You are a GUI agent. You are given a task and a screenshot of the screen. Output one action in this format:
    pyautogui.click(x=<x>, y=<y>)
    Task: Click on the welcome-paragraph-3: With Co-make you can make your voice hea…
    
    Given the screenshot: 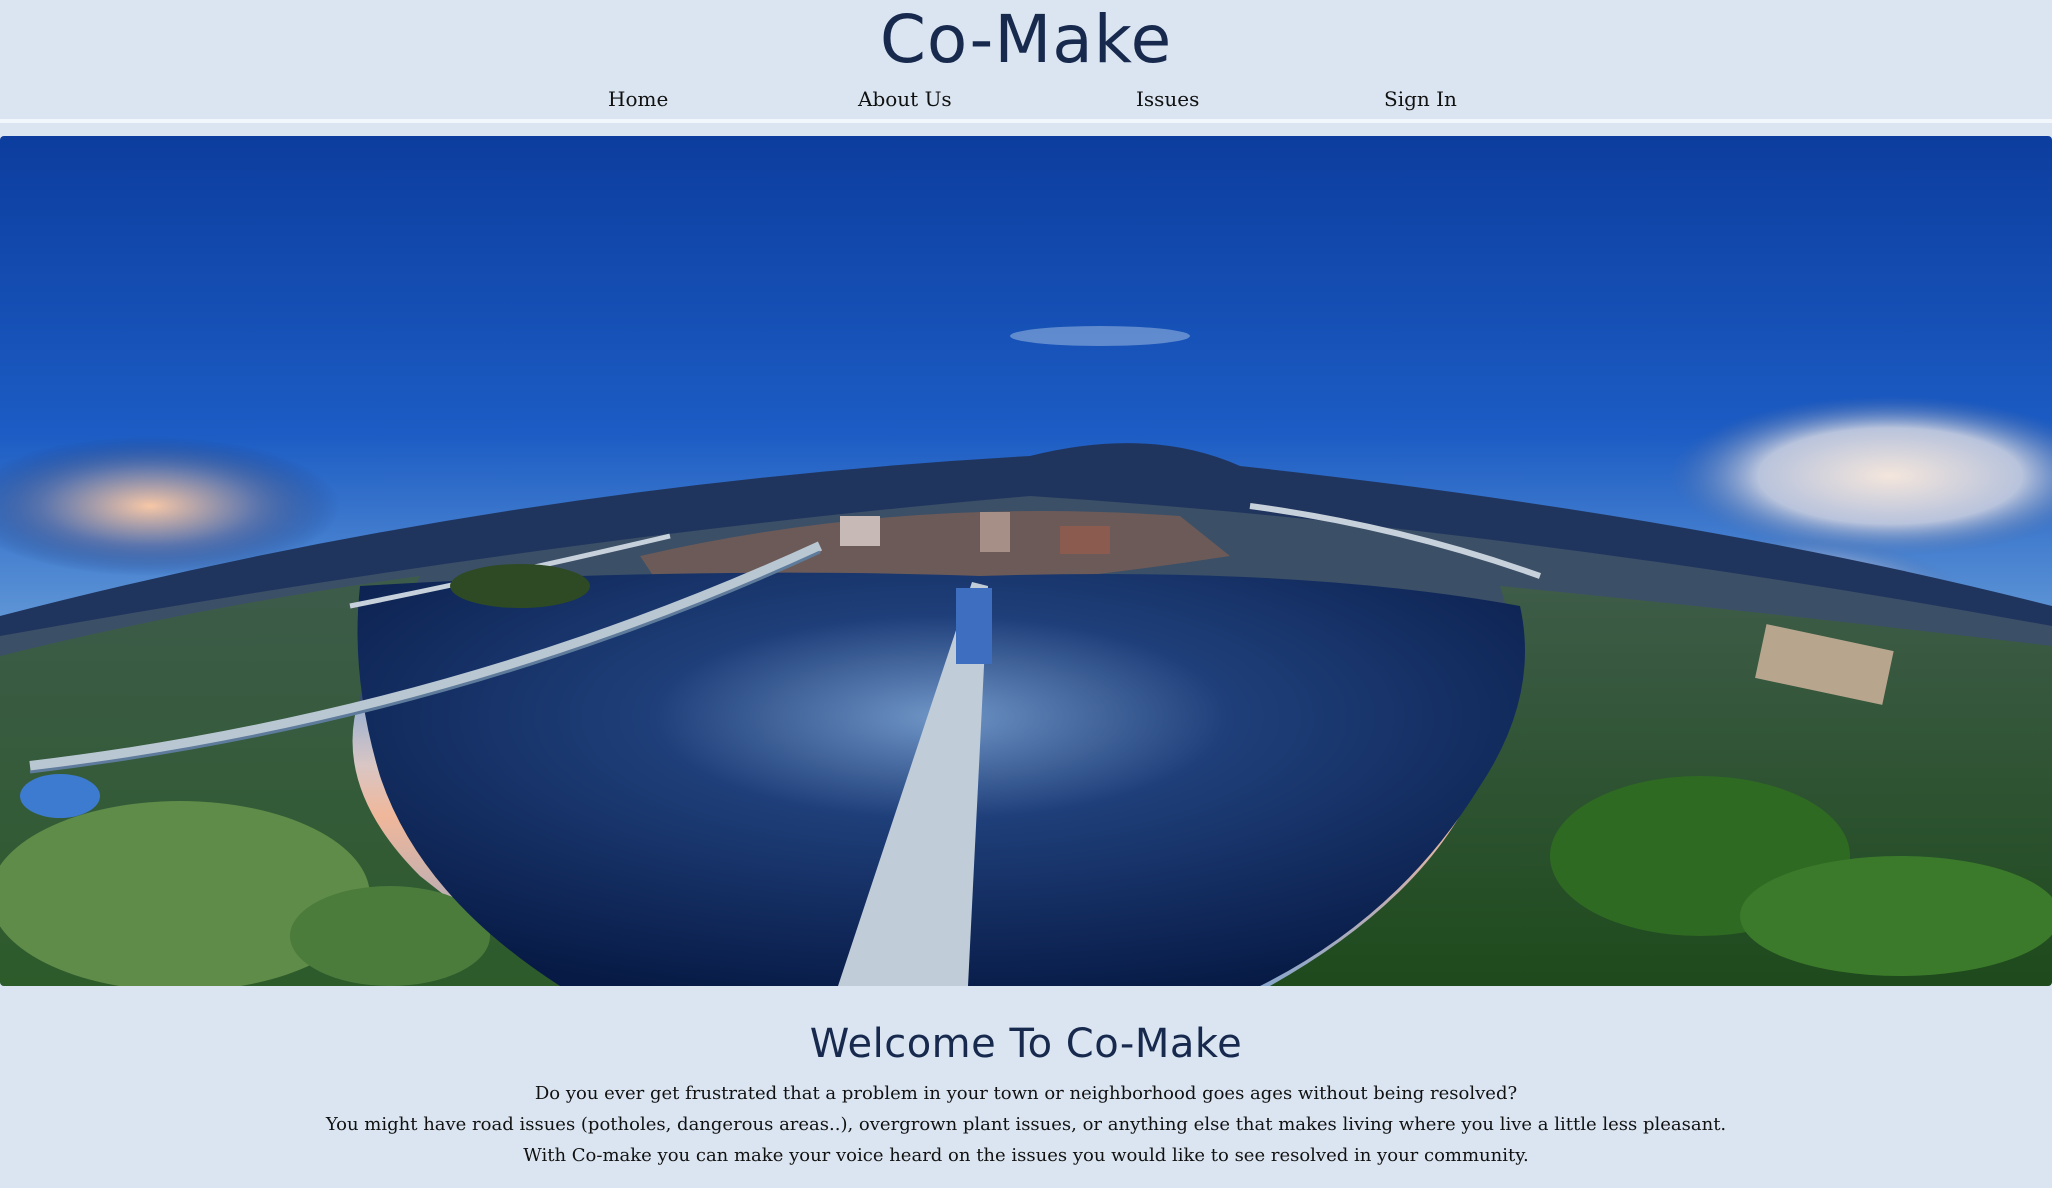 What is the action you would take?
    pyautogui.click(x=1026, y=1155)
    